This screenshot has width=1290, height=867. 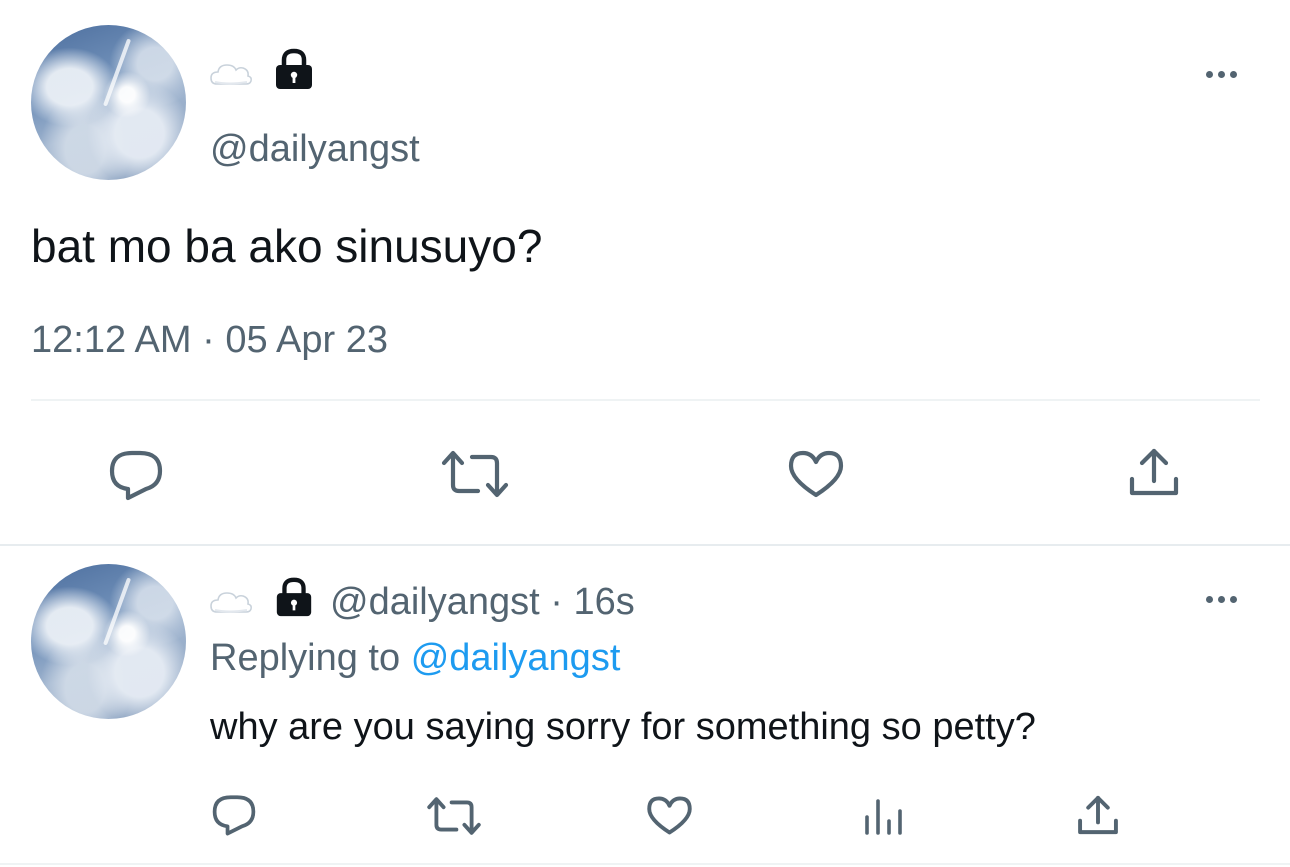 I want to click on reply-header-line: @dailyangst · 16s, so click(x=482, y=602).